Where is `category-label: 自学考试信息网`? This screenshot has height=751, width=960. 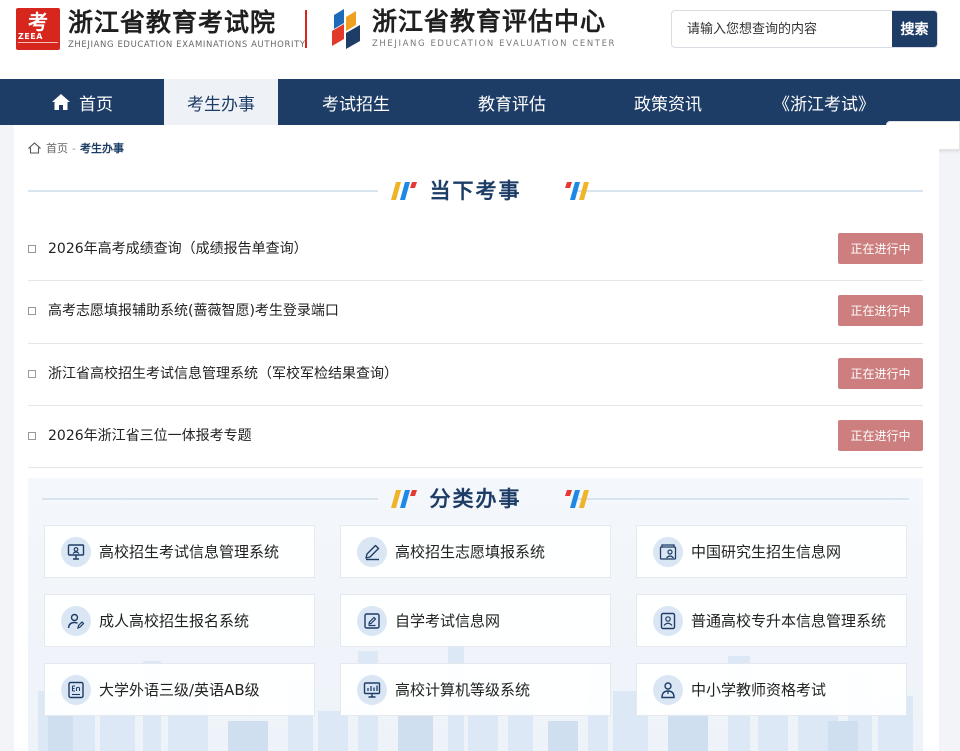 category-label: 自学考试信息网 is located at coordinates (448, 621).